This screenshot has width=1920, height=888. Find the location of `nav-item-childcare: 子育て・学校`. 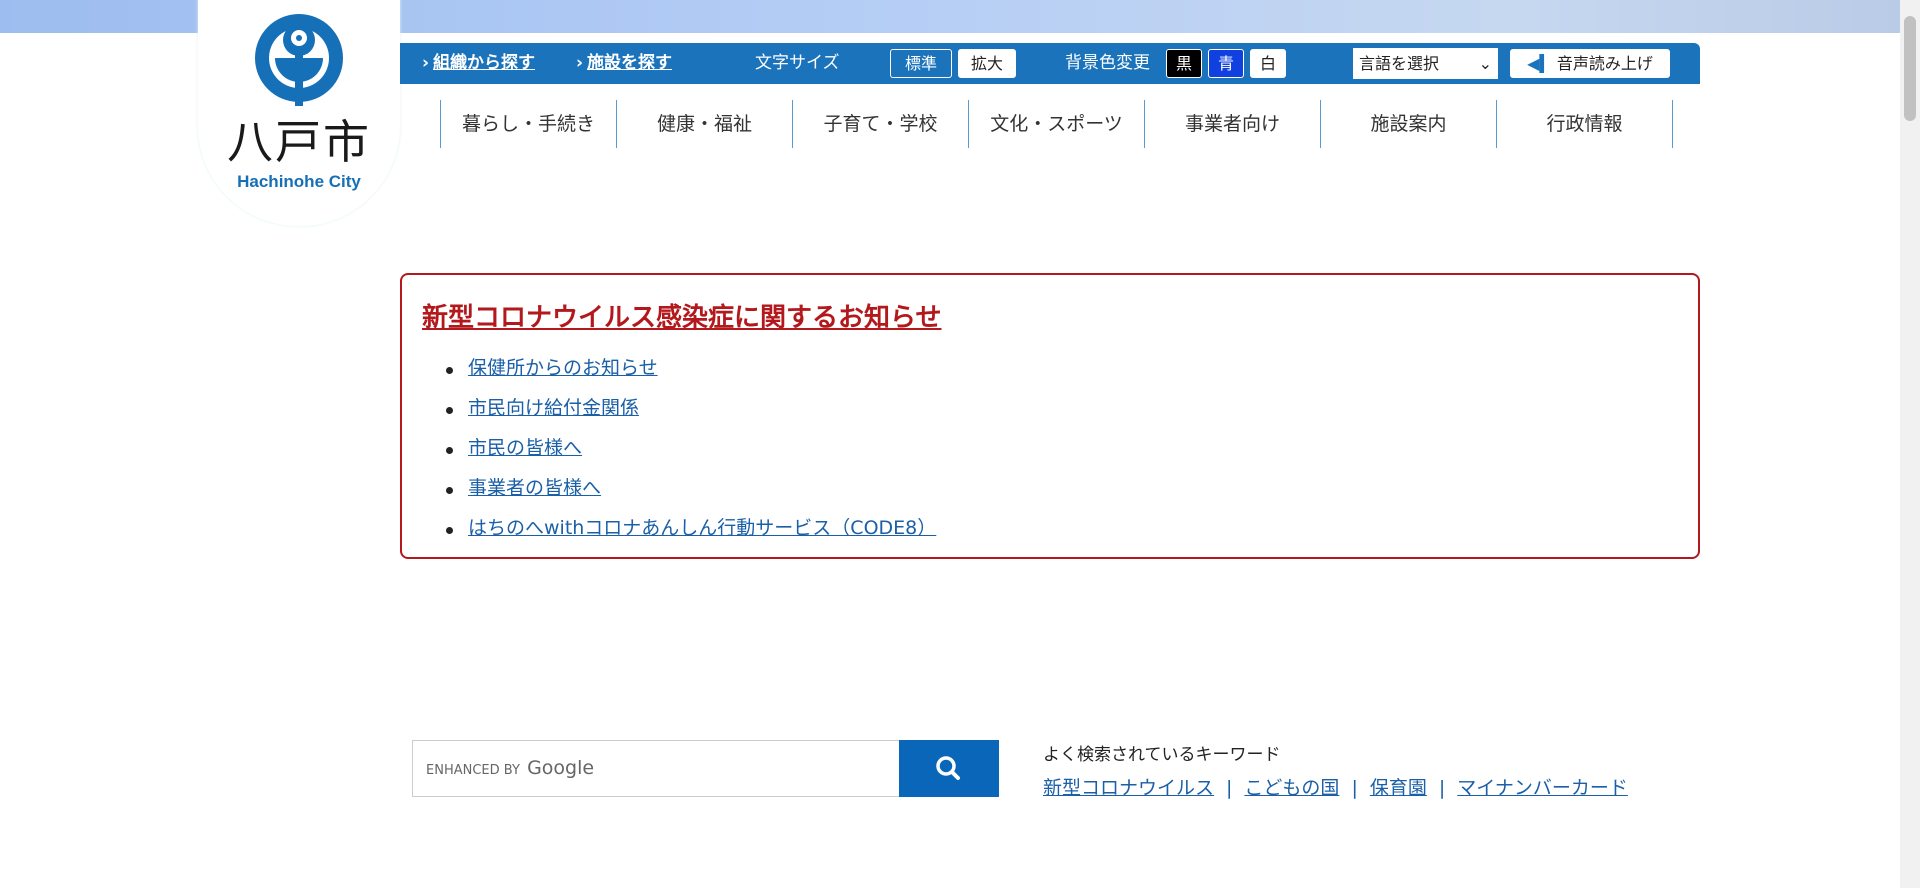

nav-item-childcare: 子育て・学校 is located at coordinates (880, 124).